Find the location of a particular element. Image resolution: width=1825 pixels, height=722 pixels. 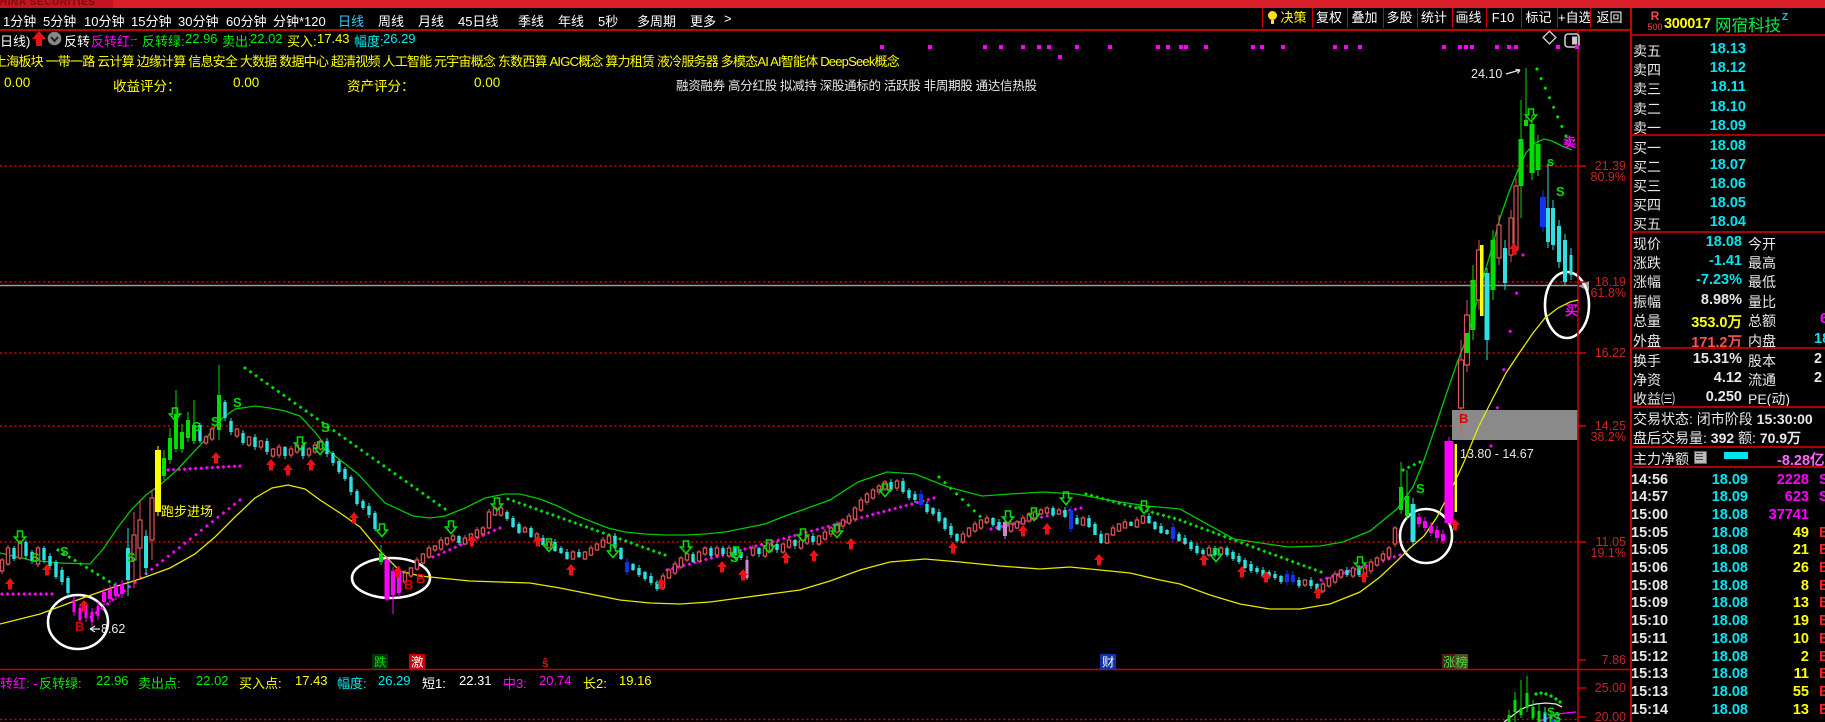

svg-text: 卖 is located at coordinates (1569, 142).